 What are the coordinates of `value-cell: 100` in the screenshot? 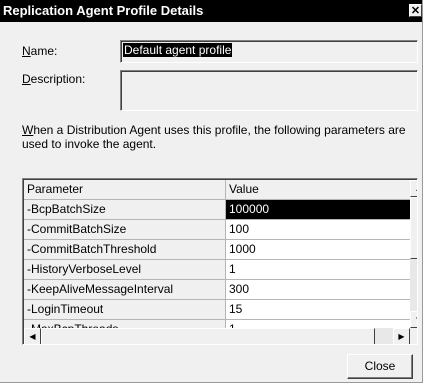 It's located at (318, 230).